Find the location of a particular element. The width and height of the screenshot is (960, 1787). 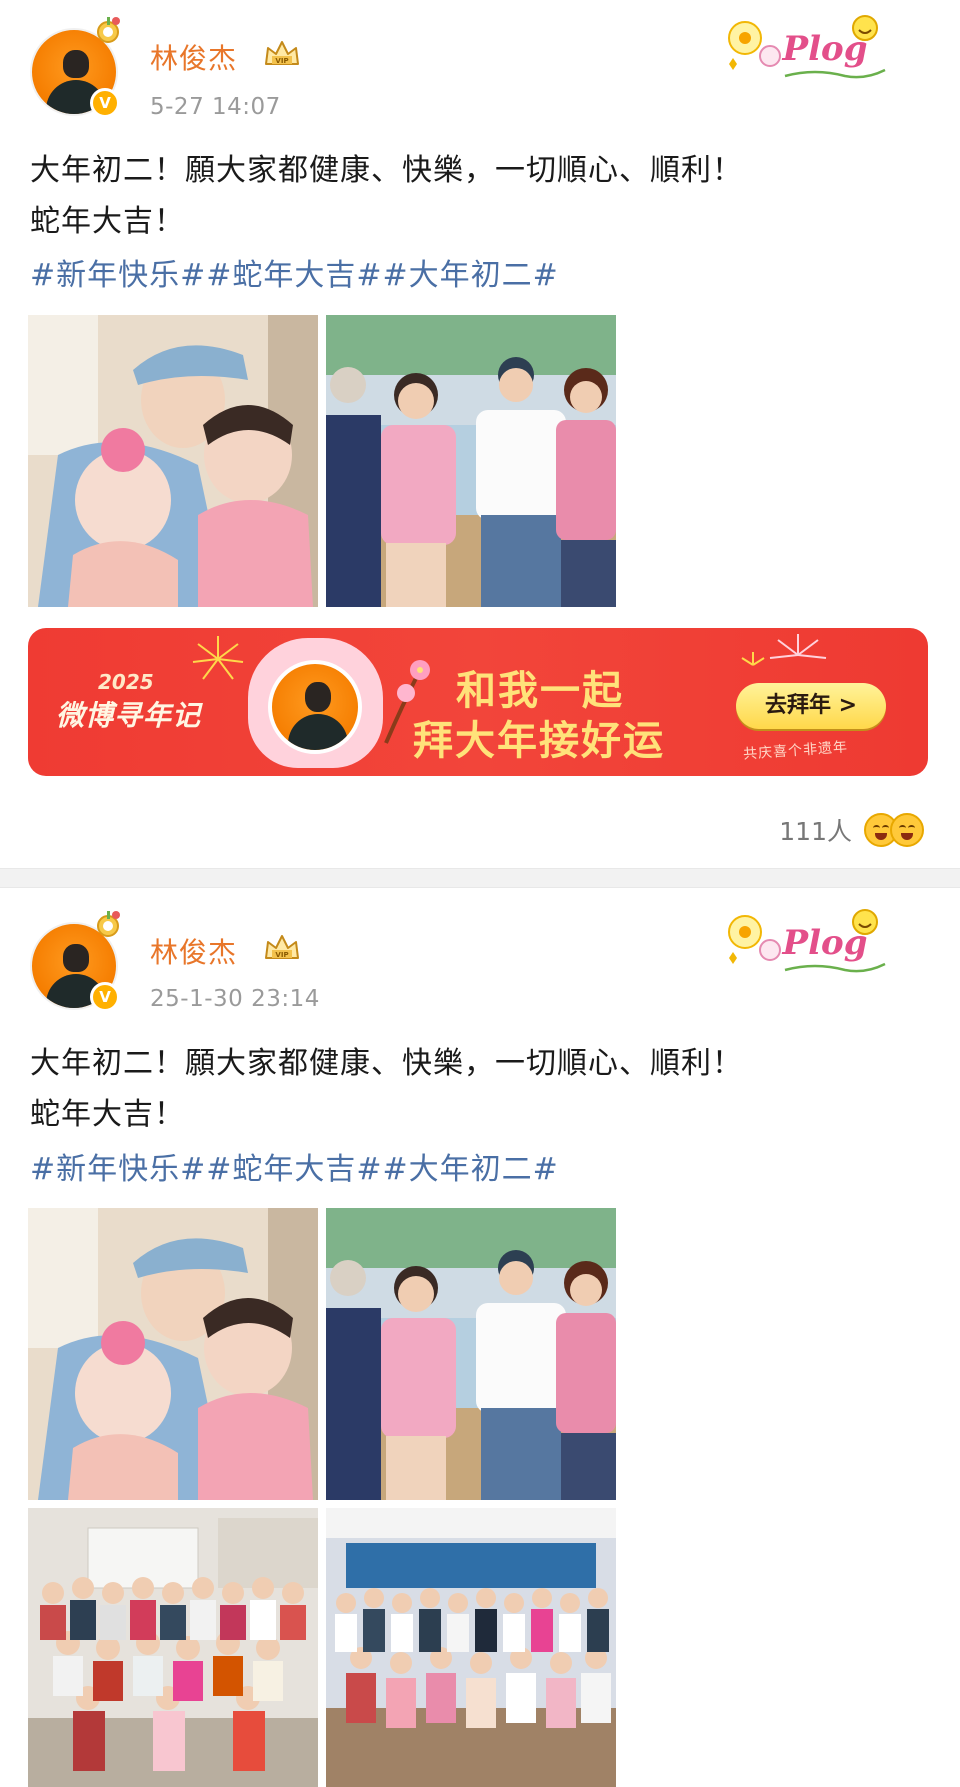

go-greet-button: 去拜年 > is located at coordinates (811, 706).